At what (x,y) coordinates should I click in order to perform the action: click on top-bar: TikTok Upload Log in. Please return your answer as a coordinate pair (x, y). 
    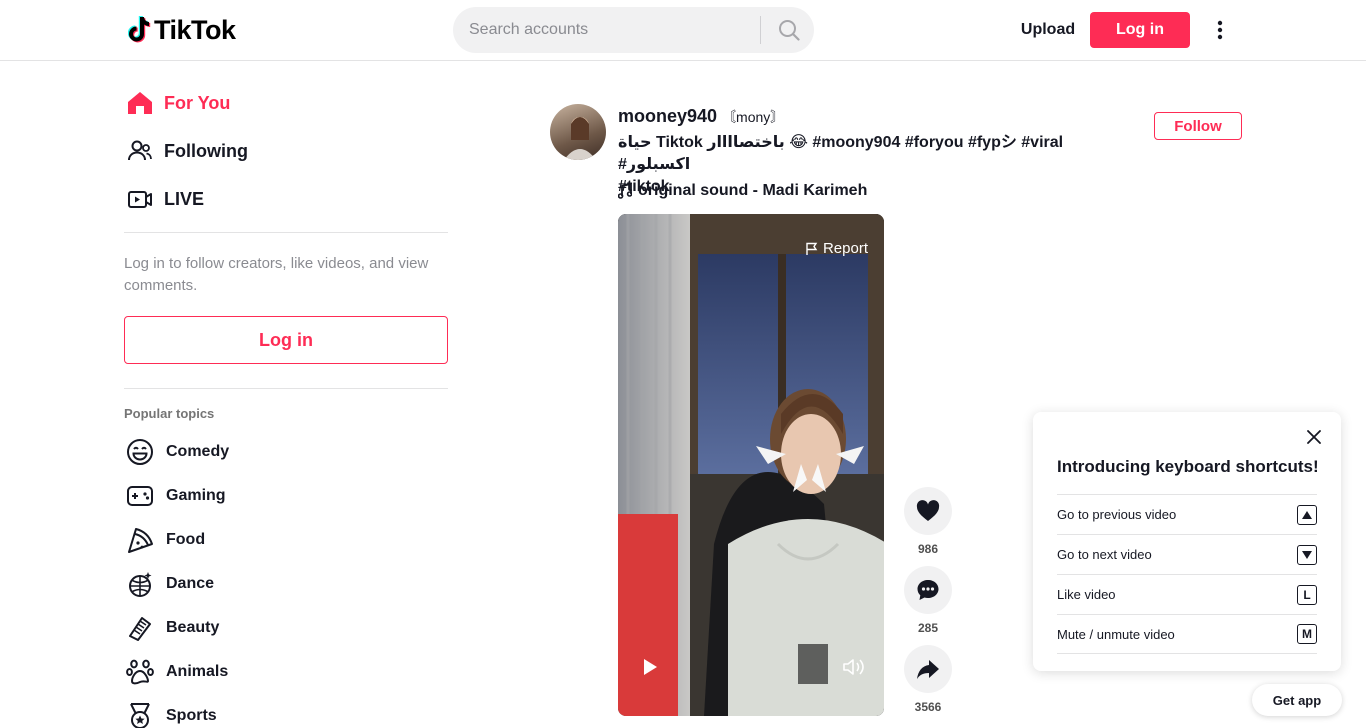
    Looking at the image, I should click on (683, 30).